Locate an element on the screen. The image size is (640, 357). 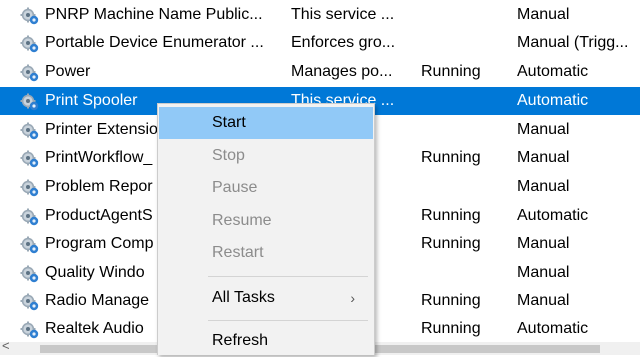
menu-item-label: Pause is located at coordinates (235, 187).